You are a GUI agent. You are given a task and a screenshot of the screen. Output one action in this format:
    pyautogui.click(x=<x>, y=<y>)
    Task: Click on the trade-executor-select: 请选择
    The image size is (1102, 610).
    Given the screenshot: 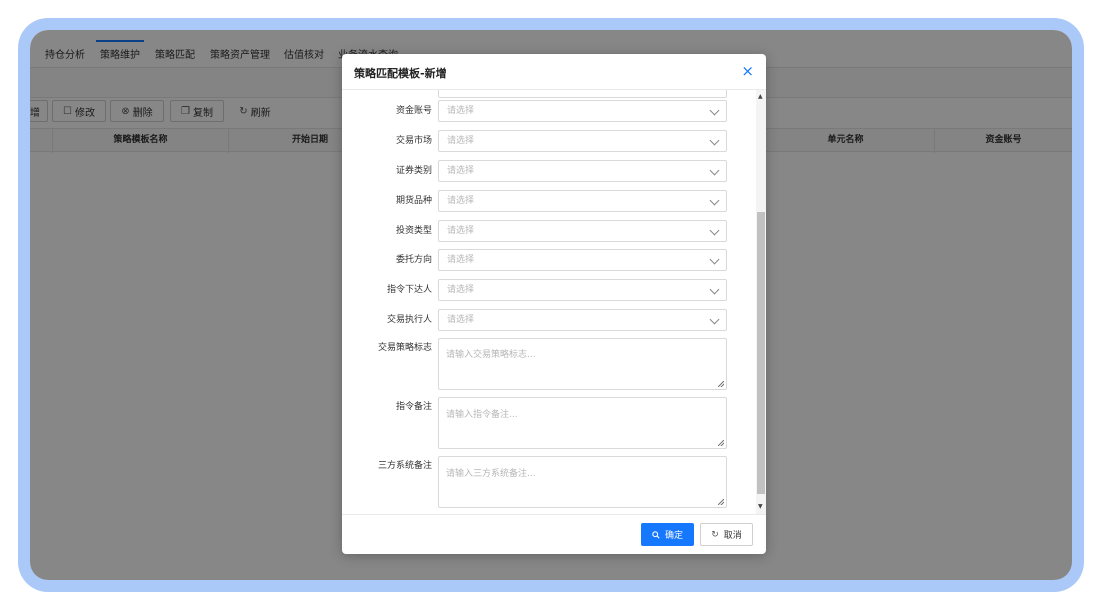 What is the action you would take?
    pyautogui.click(x=582, y=320)
    